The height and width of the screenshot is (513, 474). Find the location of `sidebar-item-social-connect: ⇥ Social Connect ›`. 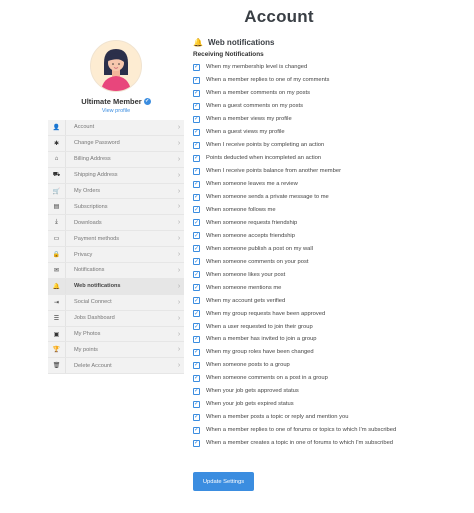

sidebar-item-social-connect: ⇥ Social Connect › is located at coordinates (116, 302).